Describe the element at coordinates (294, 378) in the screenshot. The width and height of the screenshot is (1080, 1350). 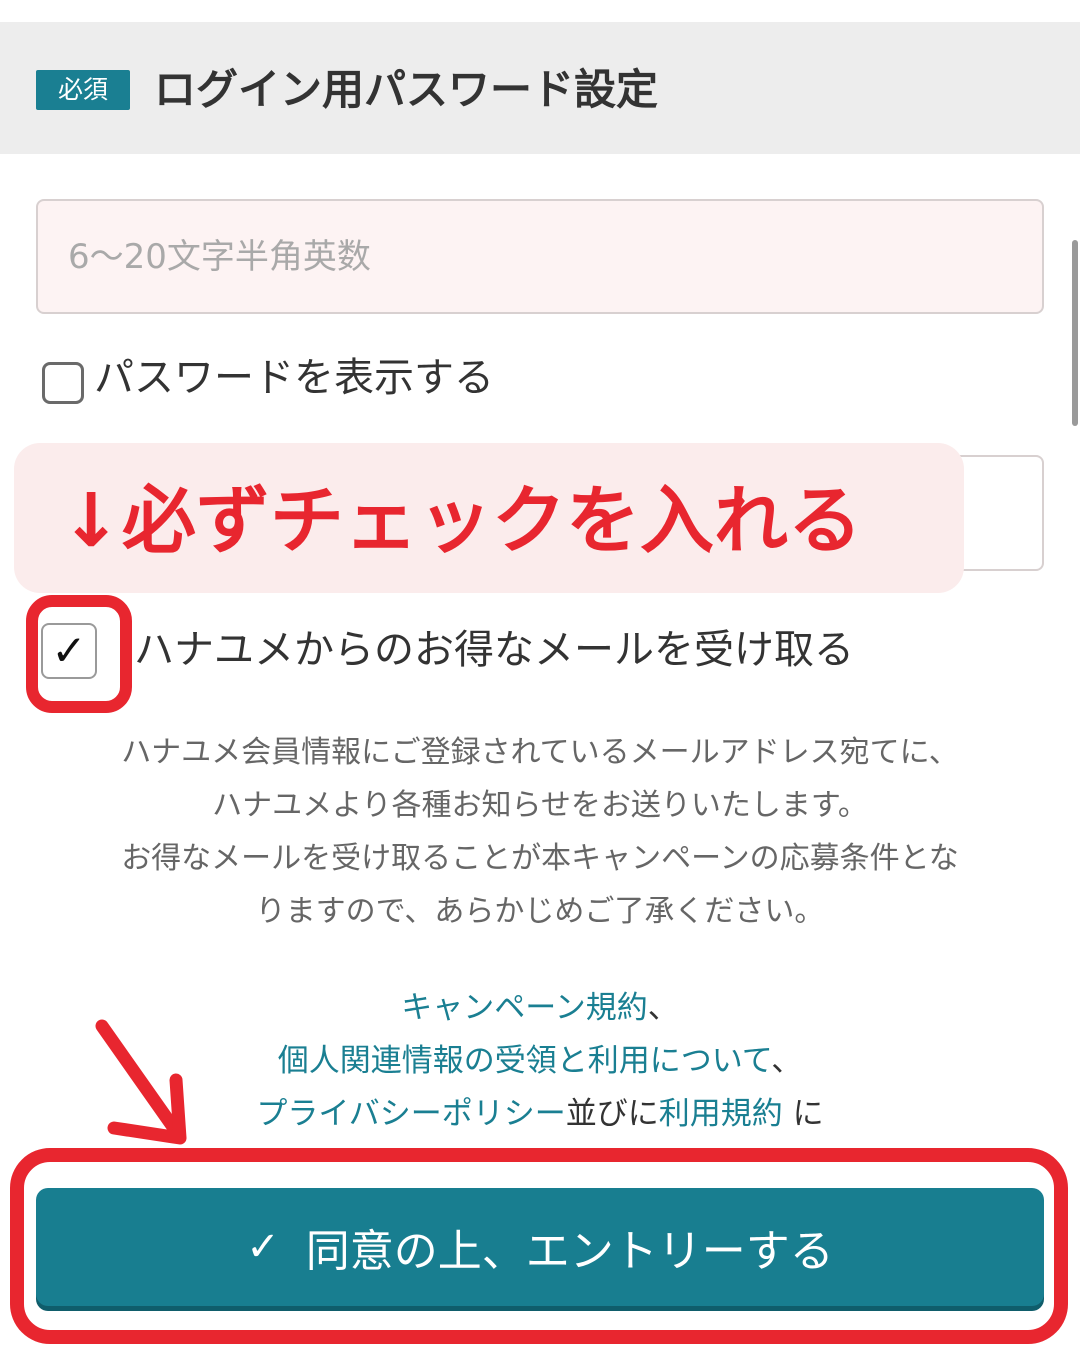
I see `show-password-label: パスワードを表示する` at that location.